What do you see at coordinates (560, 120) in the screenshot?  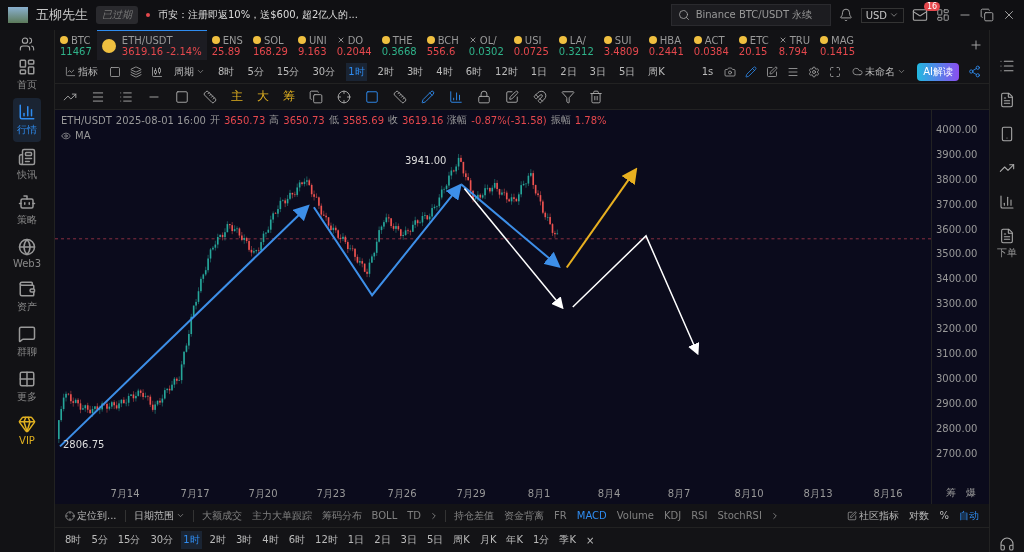 I see `amplitude-label: 振幅` at bounding box center [560, 120].